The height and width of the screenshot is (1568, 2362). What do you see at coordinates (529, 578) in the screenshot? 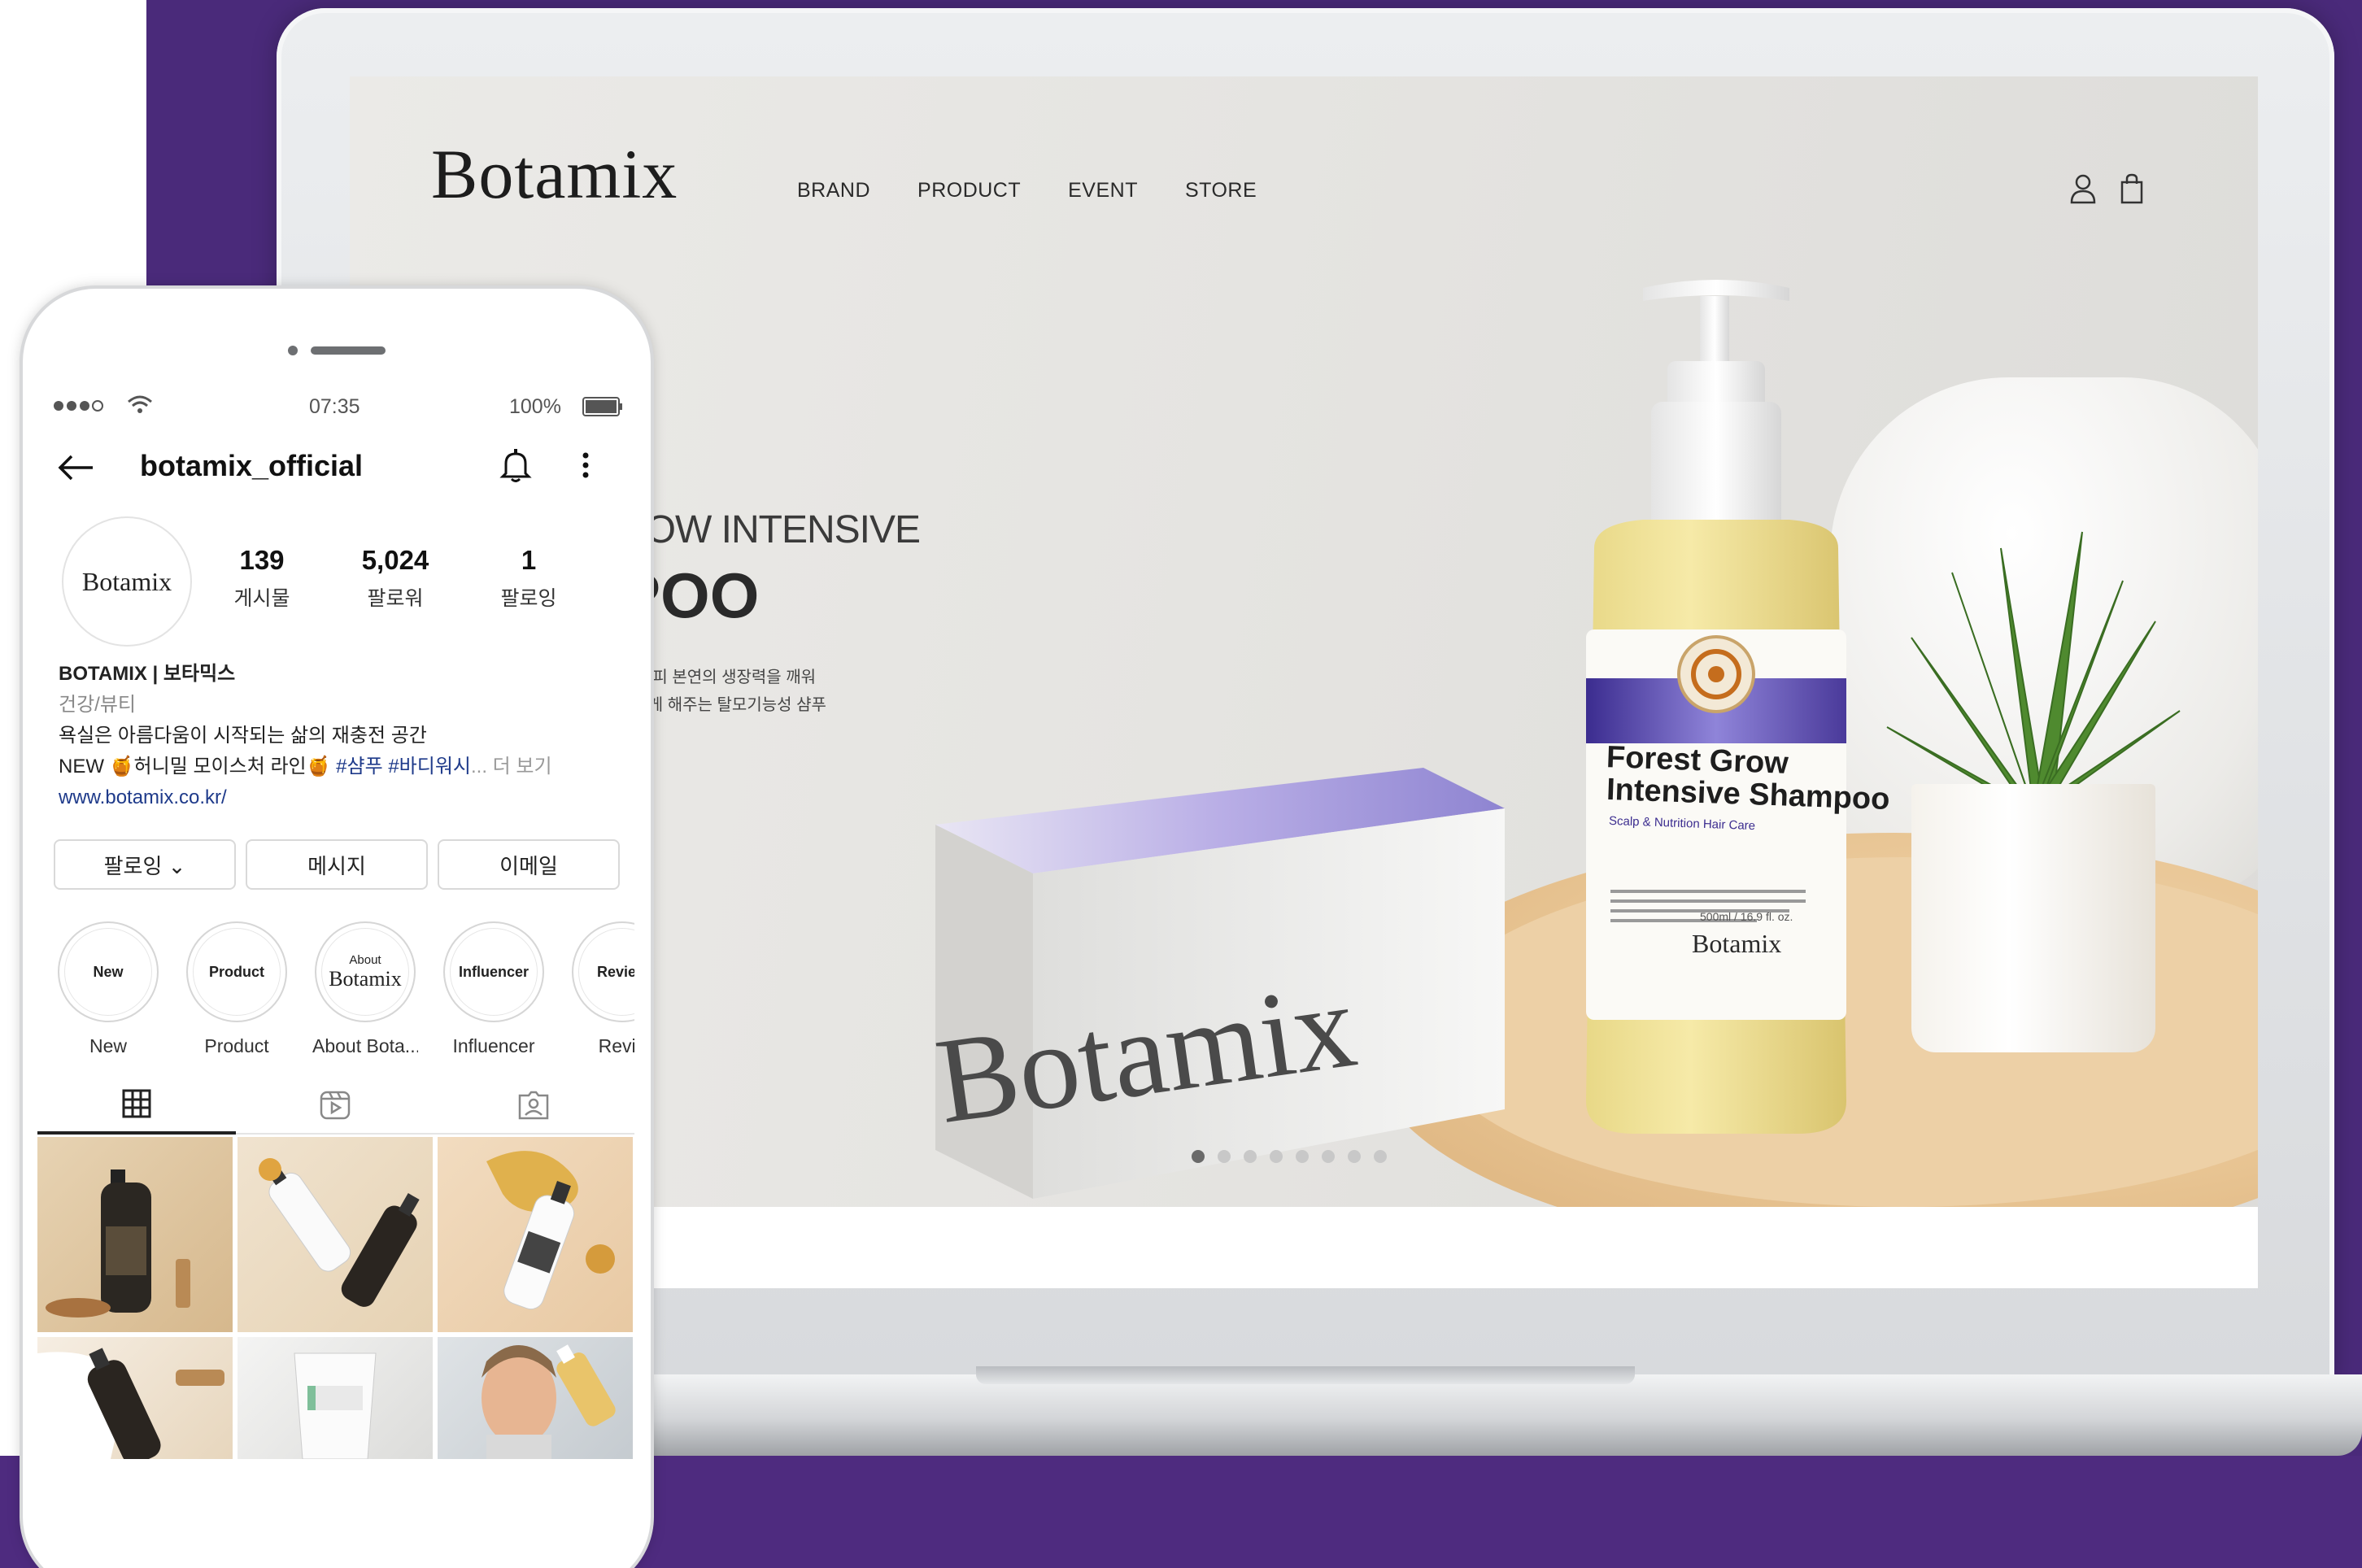
I see `stat-following: 1 팔로잉` at bounding box center [529, 578].